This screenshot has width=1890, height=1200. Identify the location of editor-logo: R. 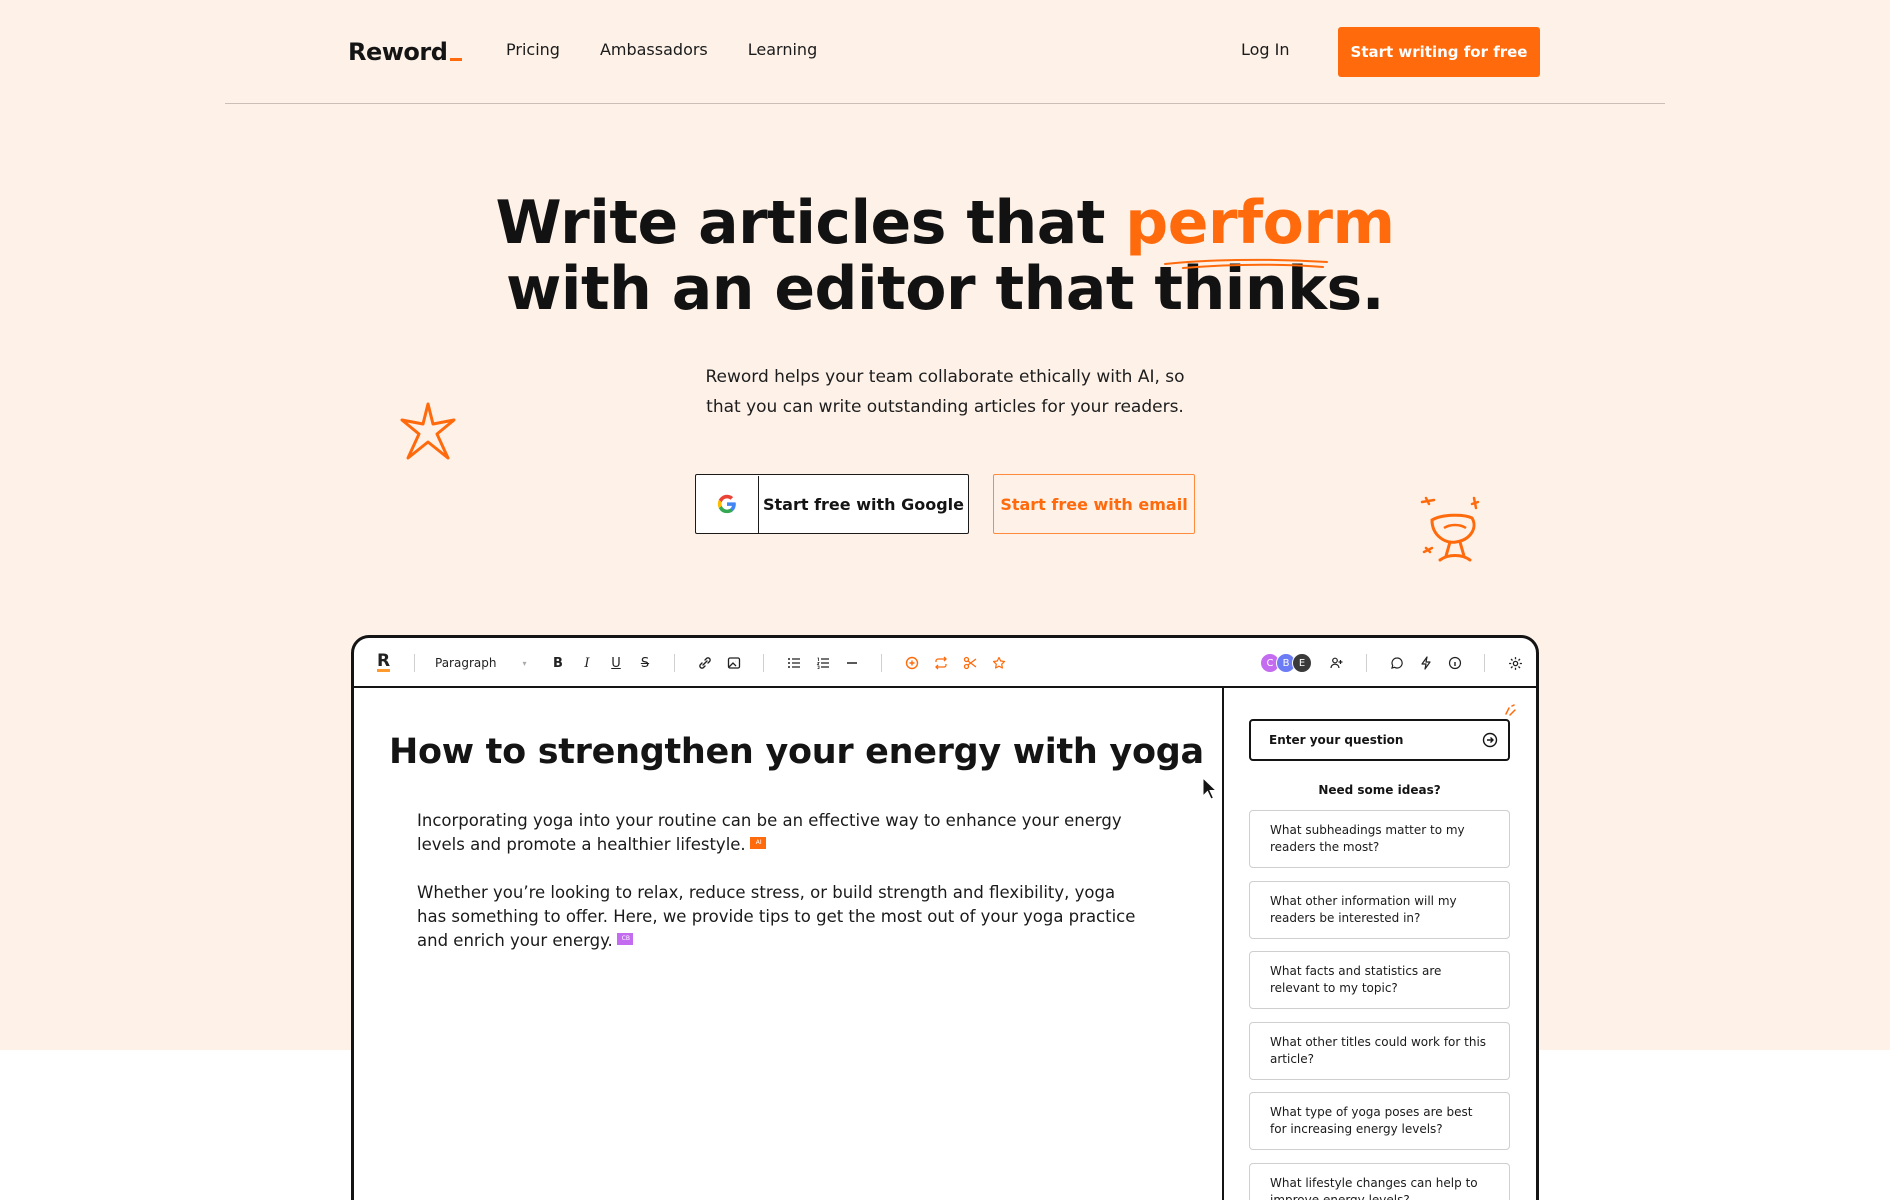
(384, 663).